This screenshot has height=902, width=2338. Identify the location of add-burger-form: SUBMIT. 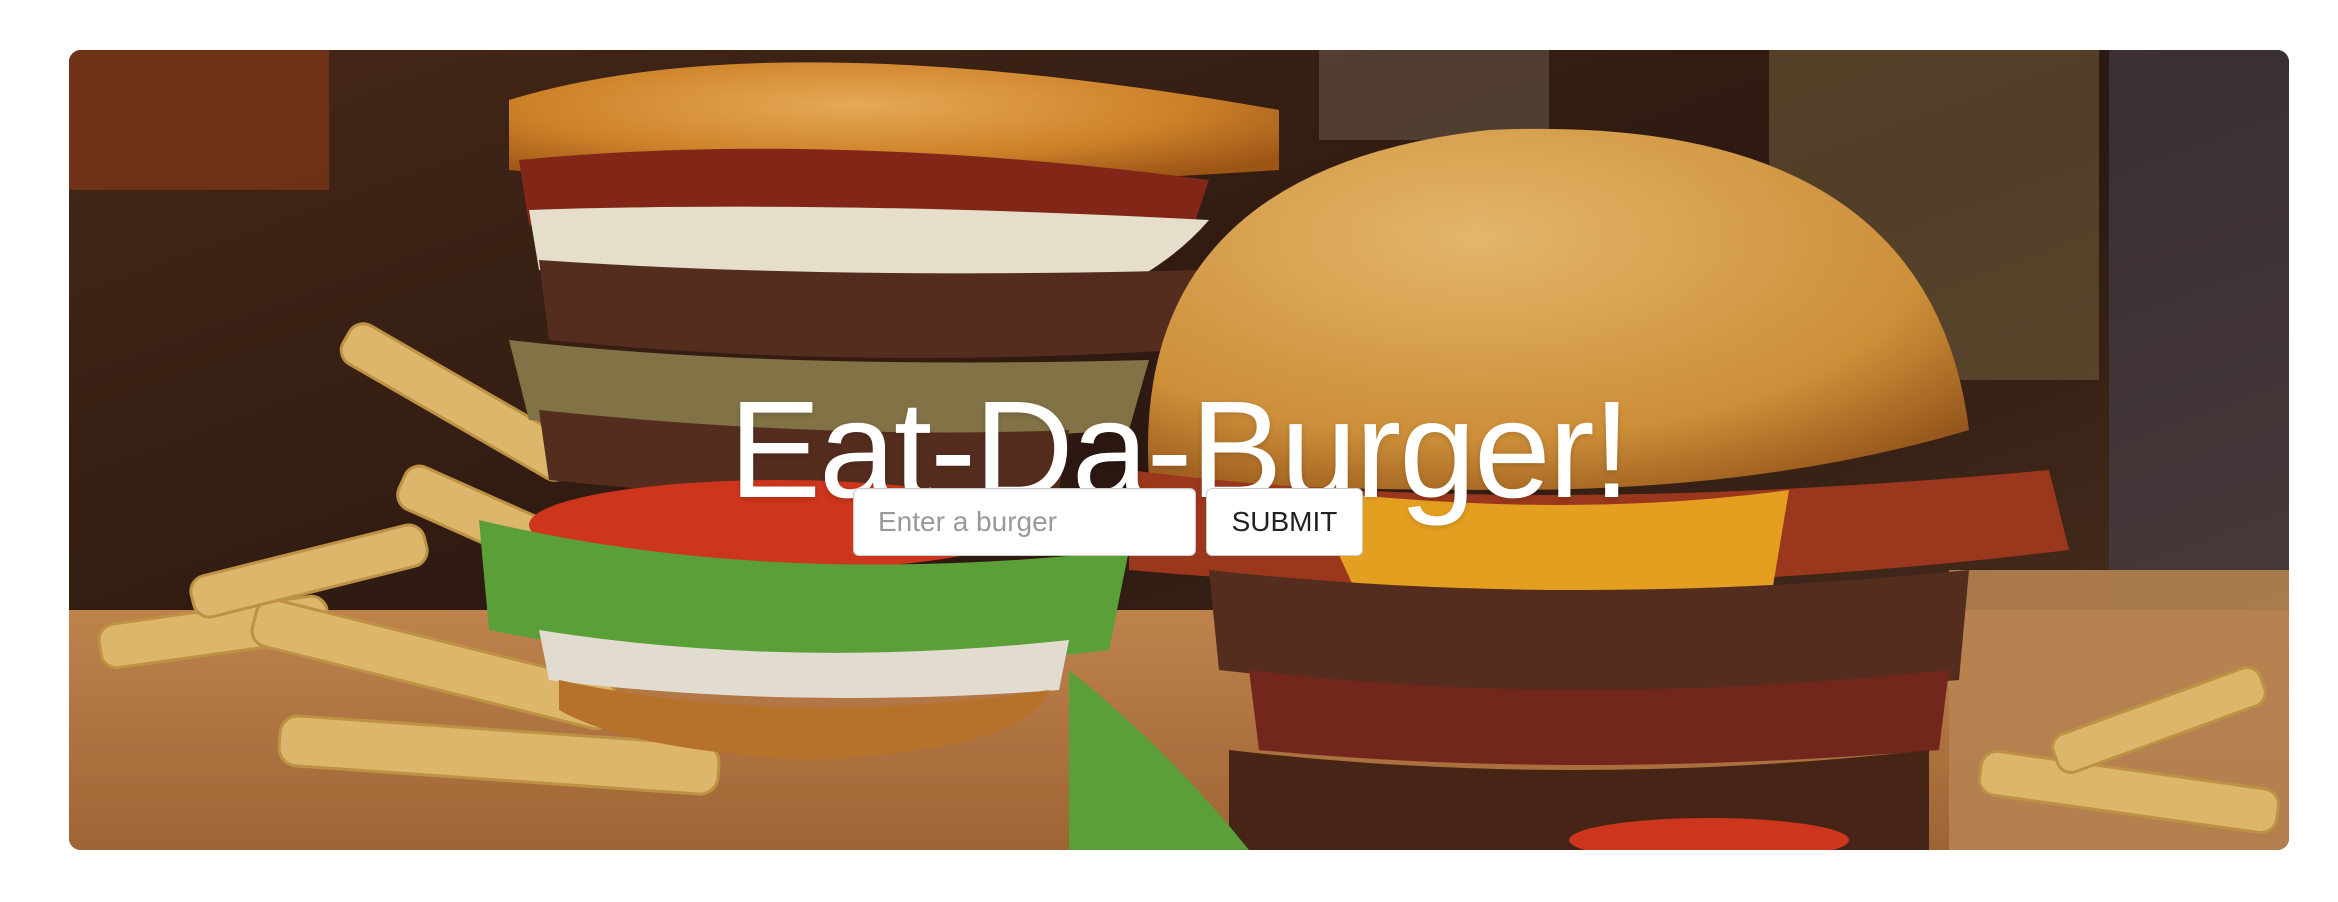
(1108, 522).